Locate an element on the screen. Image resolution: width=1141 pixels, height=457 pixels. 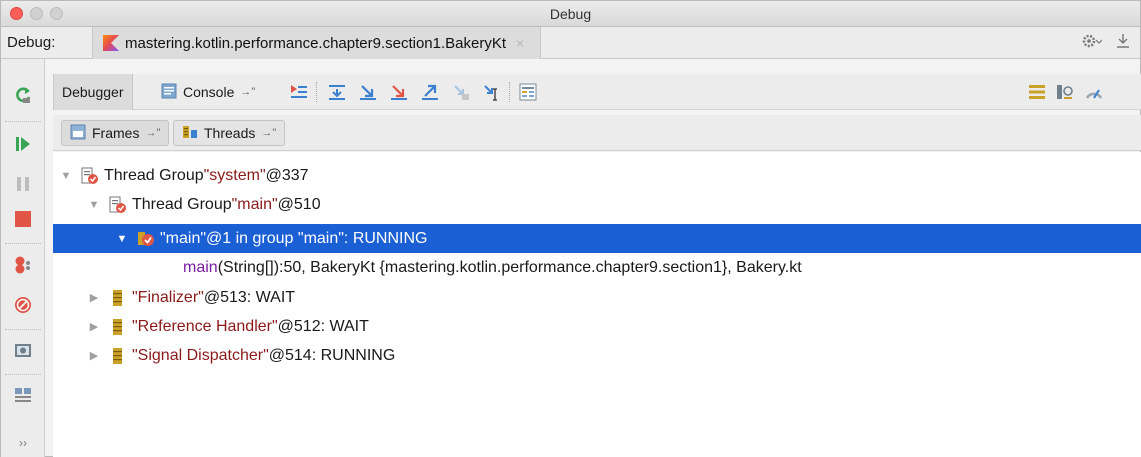
step-into-icon is located at coordinates (368, 92).